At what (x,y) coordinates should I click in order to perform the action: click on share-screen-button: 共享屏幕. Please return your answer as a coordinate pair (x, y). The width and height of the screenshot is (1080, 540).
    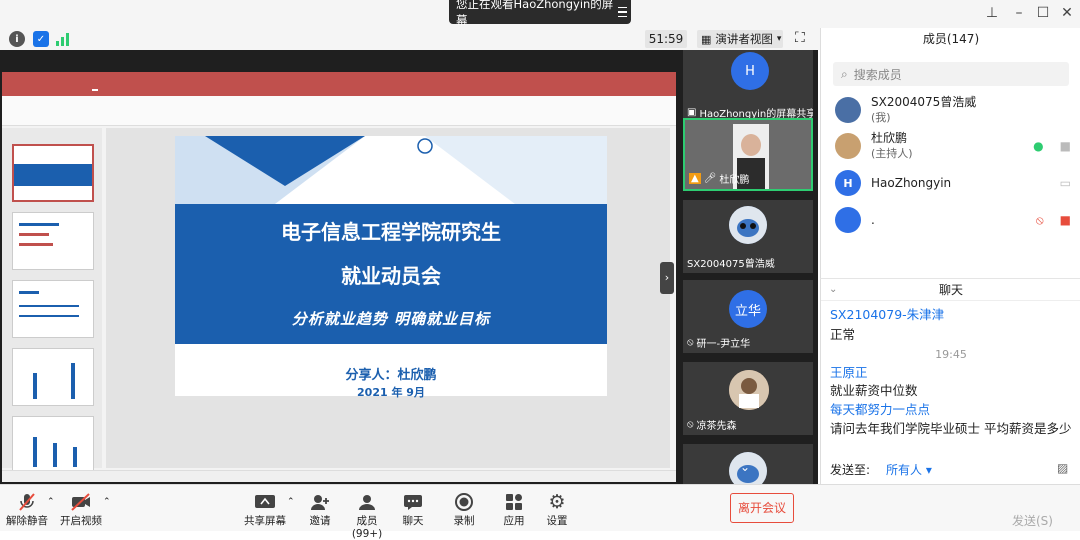
    Looking at the image, I should click on (265, 509).